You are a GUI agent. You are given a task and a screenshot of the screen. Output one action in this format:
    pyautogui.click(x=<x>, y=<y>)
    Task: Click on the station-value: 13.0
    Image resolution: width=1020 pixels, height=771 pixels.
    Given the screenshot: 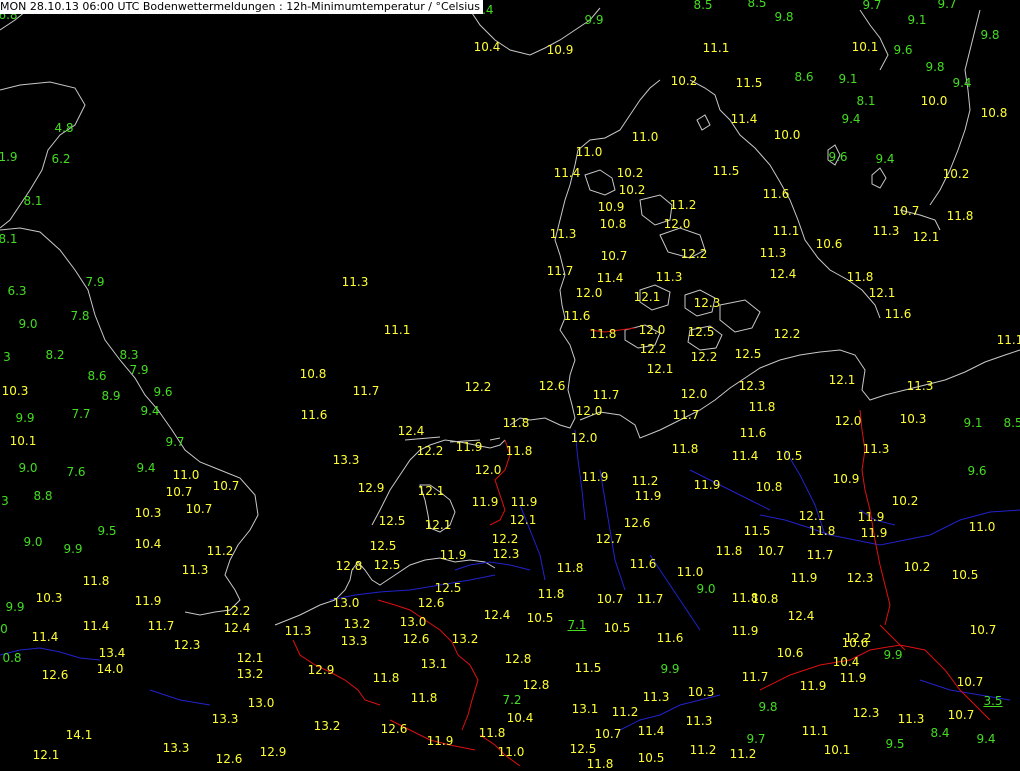 What is the action you would take?
    pyautogui.click(x=346, y=603)
    